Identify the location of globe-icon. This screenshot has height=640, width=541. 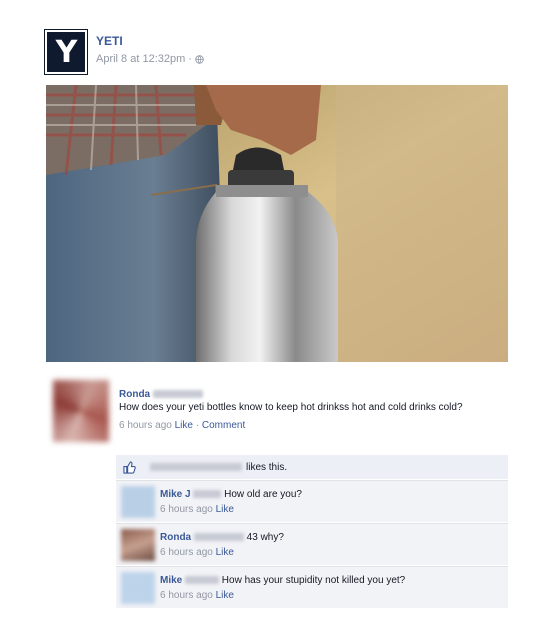
(199, 59).